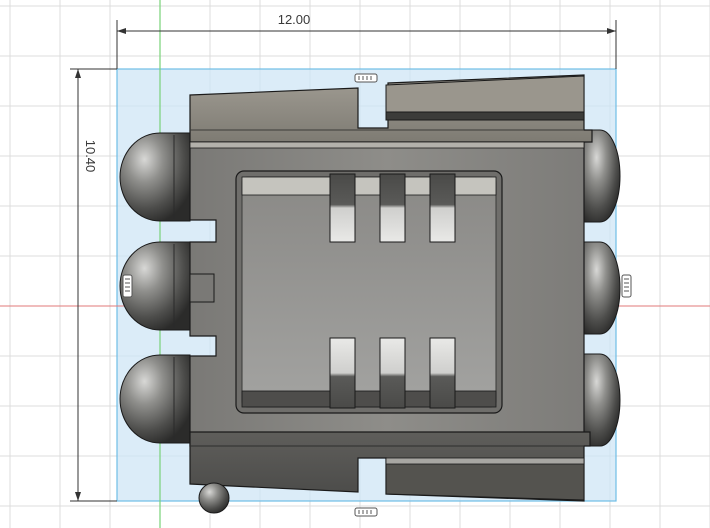 The image size is (710, 528). Describe the element at coordinates (602, 288) in the screenshot. I see `right-ball-contacts` at that location.